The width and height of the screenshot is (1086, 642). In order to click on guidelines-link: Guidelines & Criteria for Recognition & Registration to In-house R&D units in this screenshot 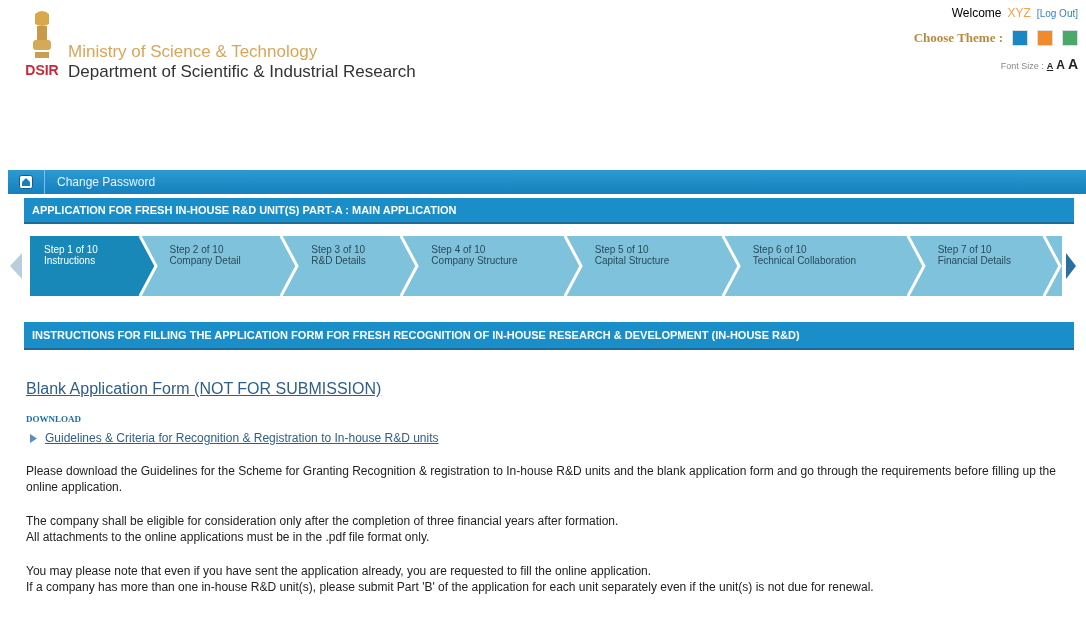, I will do `click(242, 438)`.